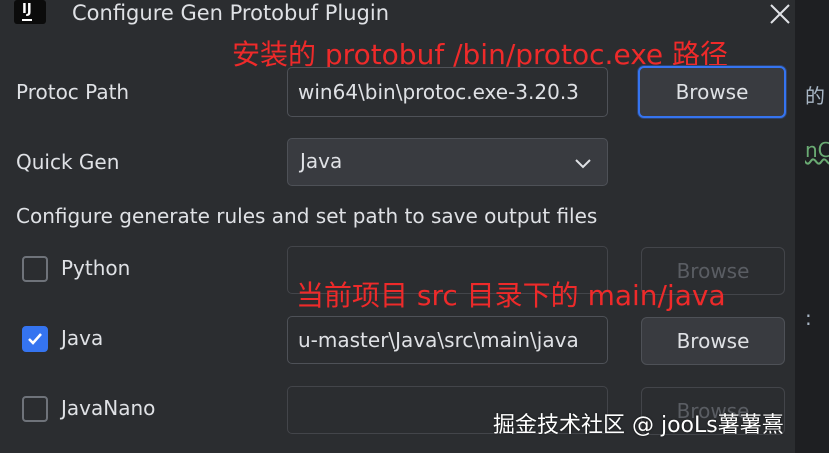 This screenshot has height=453, width=829. I want to click on javanano-checkbox, so click(35, 409).